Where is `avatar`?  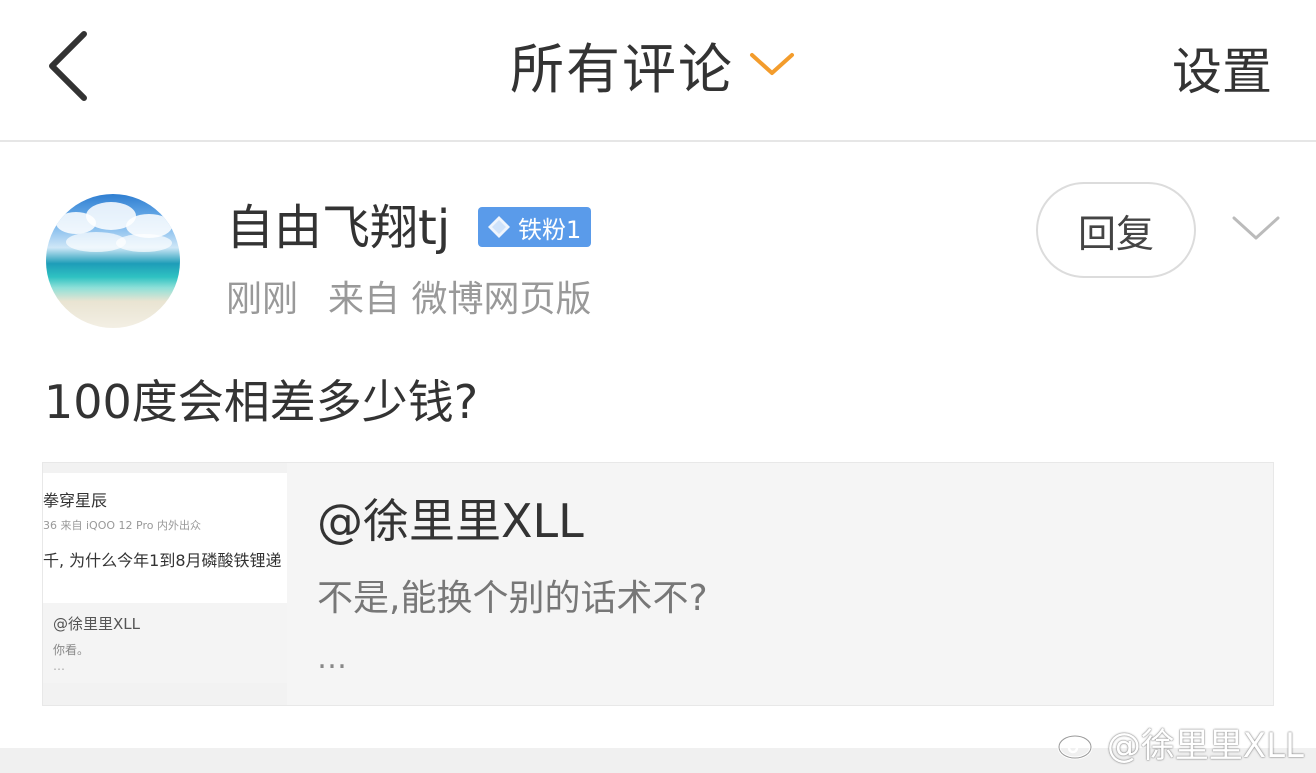 avatar is located at coordinates (113, 261).